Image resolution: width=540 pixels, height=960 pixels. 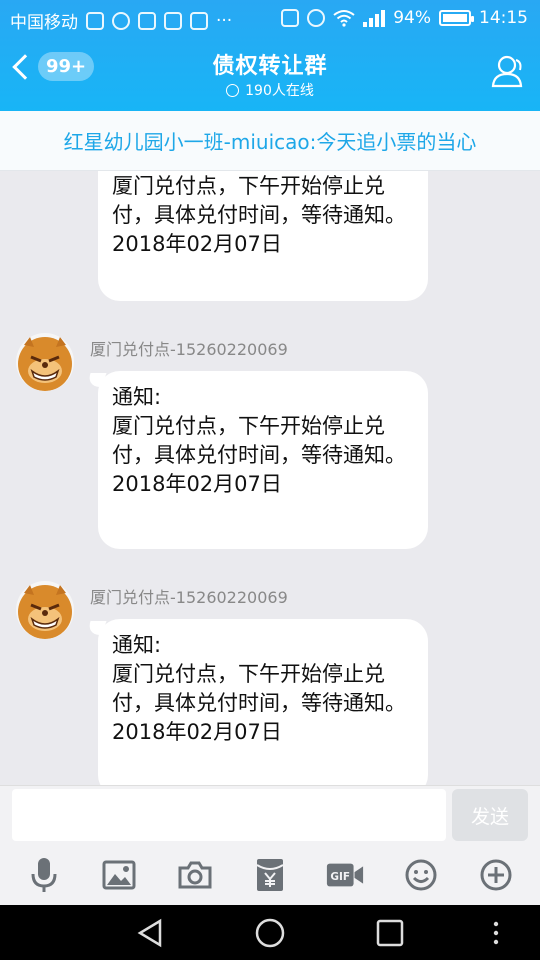 I want to click on input-bar: 发送, so click(x=270, y=815).